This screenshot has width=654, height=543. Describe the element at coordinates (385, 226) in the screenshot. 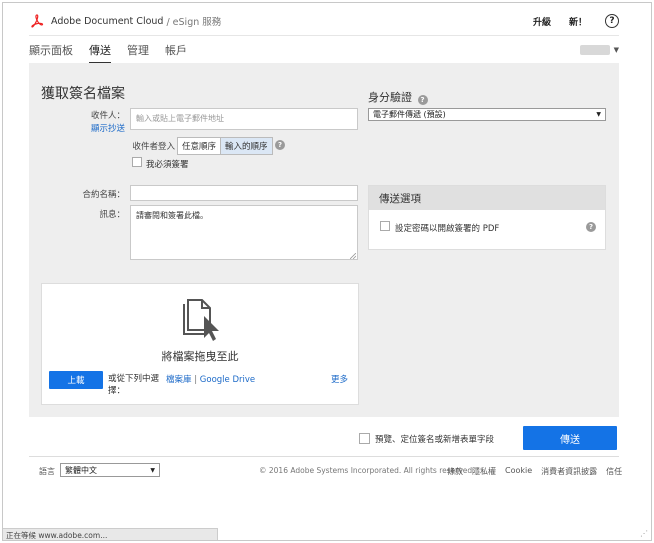

I see `password-checkbox` at that location.